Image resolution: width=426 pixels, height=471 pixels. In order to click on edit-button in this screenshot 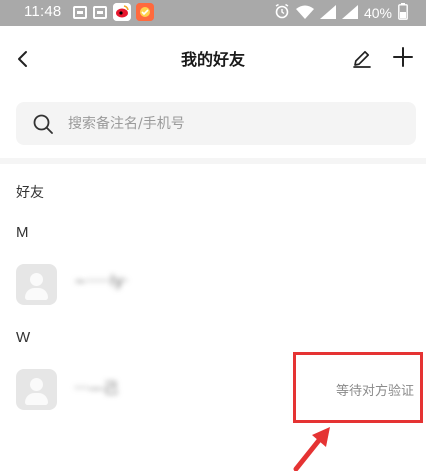, I will do `click(362, 58)`.